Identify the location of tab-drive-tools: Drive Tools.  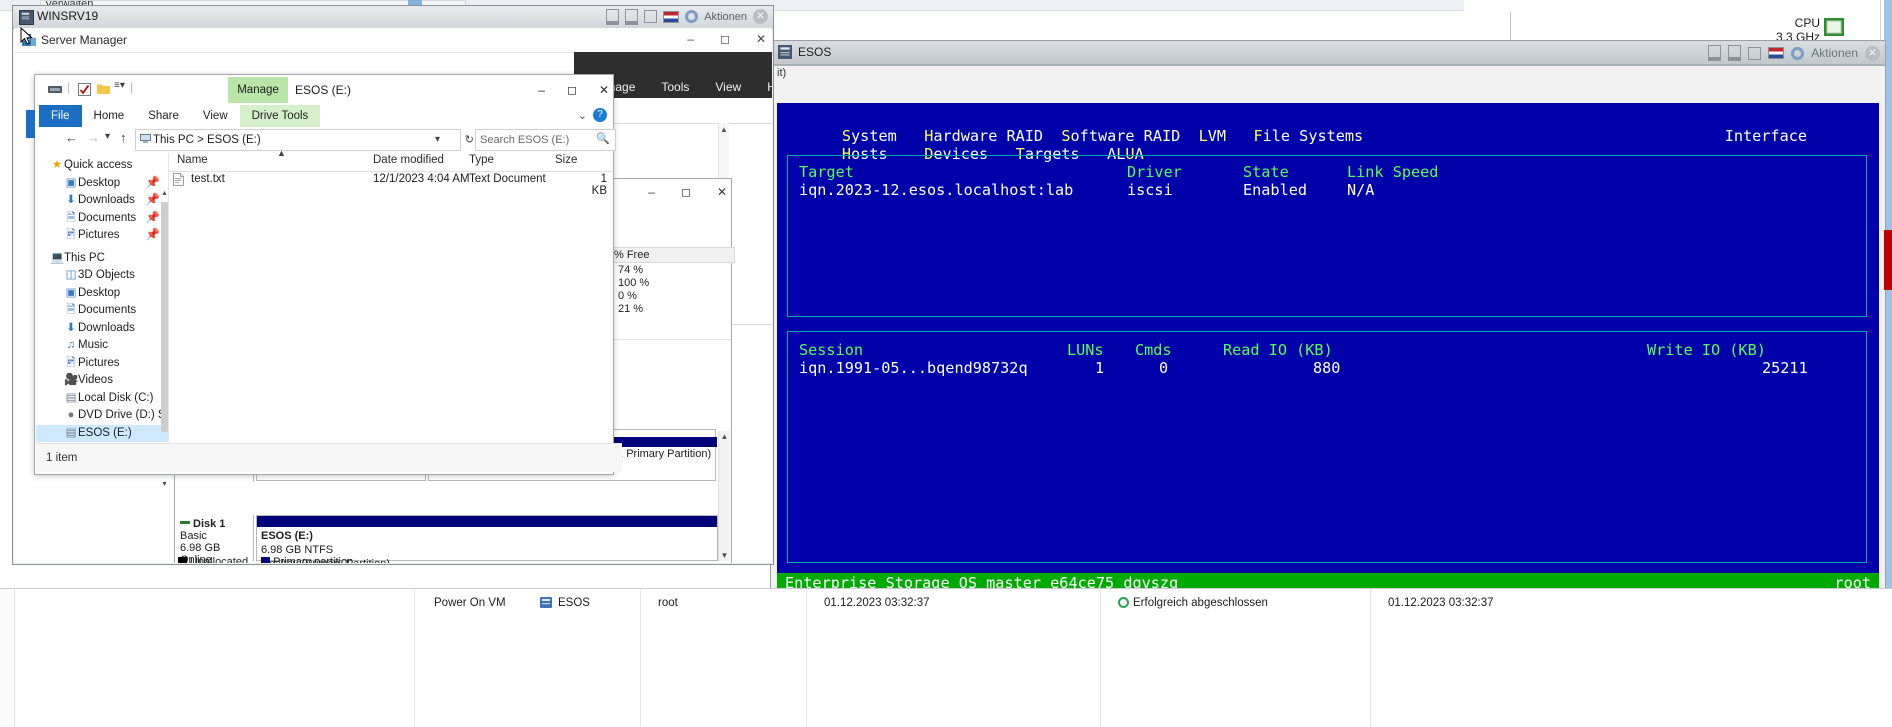
(280, 116).